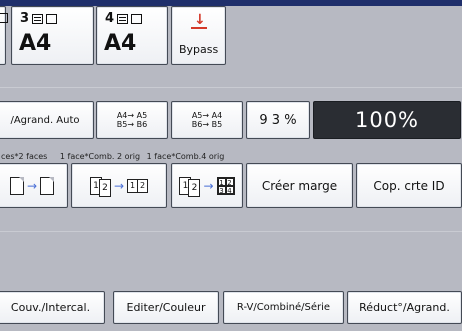 The image size is (462, 331). I want to click on reduce-enlarge-label: Réduct°/Agrand., so click(404, 307).